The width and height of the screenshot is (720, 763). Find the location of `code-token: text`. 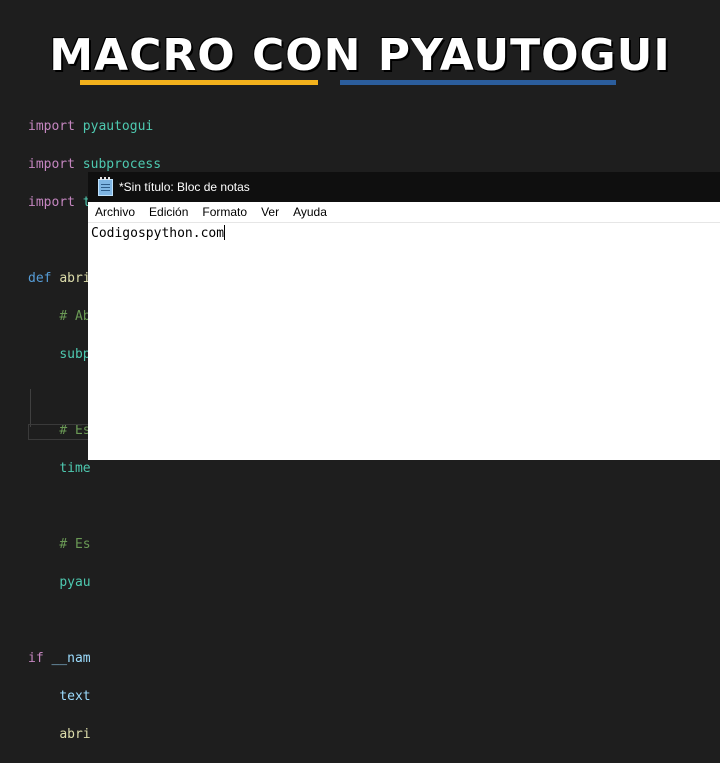

code-token: text is located at coordinates (75, 696).